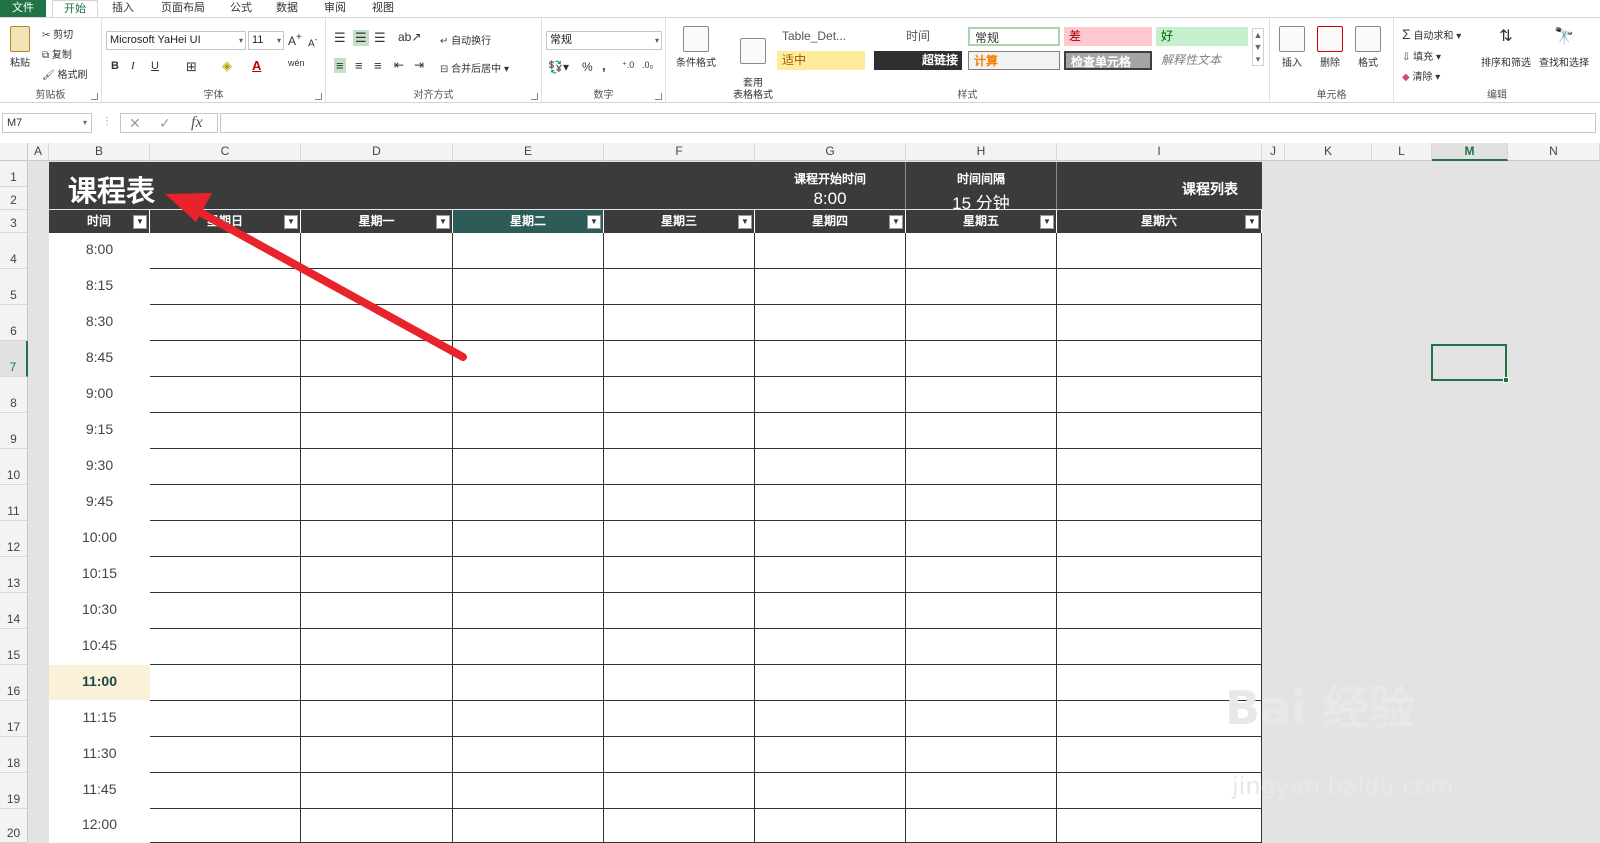 This screenshot has width=1600, height=843. What do you see at coordinates (14, 539) in the screenshot?
I see `row-header-12: 12` at bounding box center [14, 539].